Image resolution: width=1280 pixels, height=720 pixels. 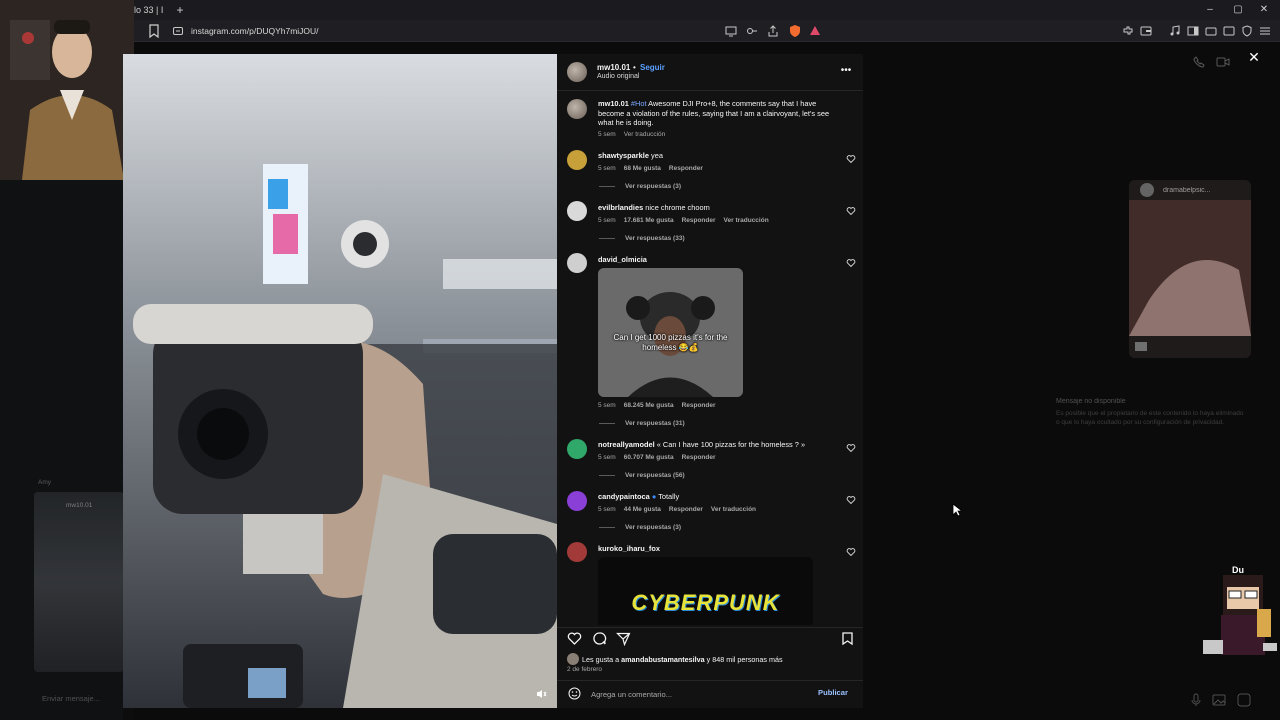 What do you see at coordinates (44, 482) in the screenshot?
I see `left-chat-name: Amy` at bounding box center [44, 482].